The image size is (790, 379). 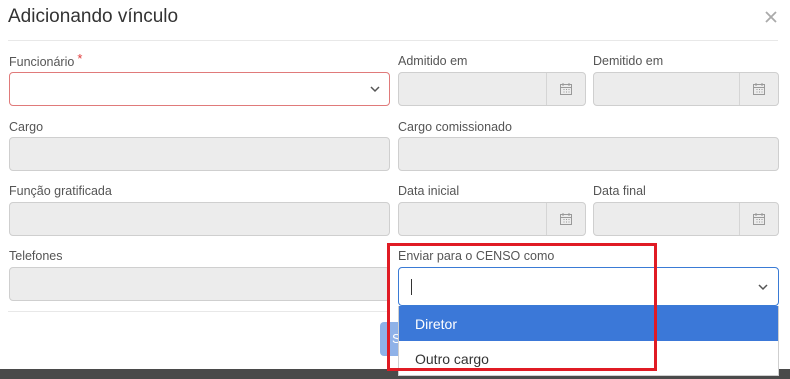 I want to click on funcionario-label-text: Funcionário, so click(x=42, y=62).